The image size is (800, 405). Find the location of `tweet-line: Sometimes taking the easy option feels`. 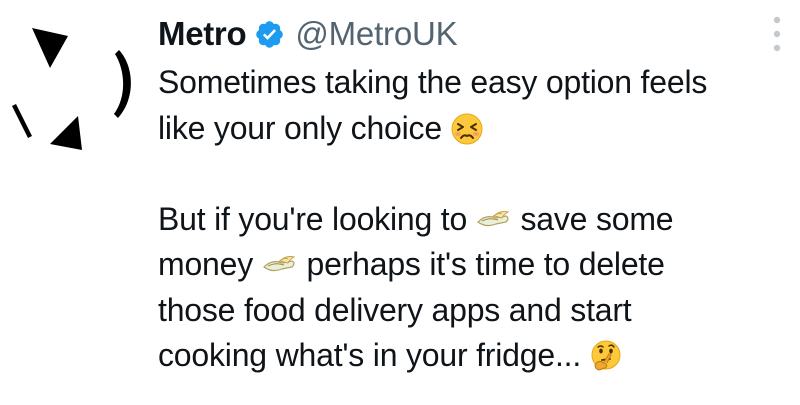

tweet-line: Sometimes taking the easy option feels is located at coordinates (473, 83).